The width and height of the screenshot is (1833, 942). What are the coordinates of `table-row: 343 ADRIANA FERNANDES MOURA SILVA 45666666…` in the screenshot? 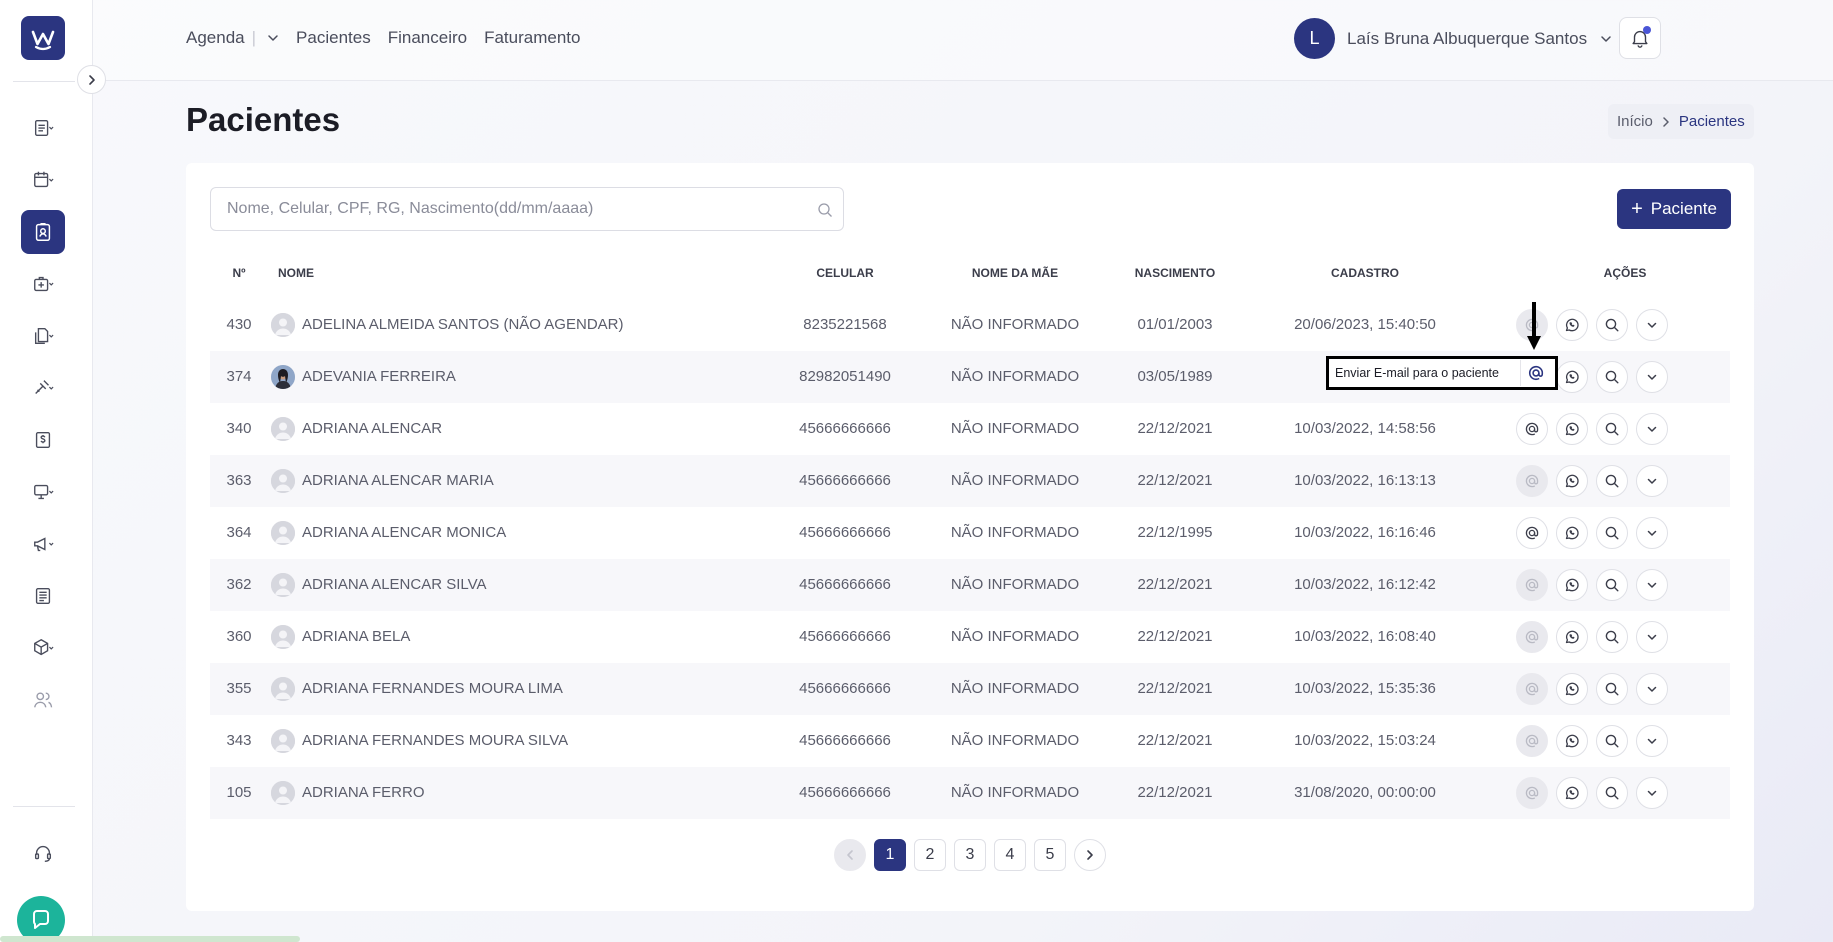 It's located at (970, 741).